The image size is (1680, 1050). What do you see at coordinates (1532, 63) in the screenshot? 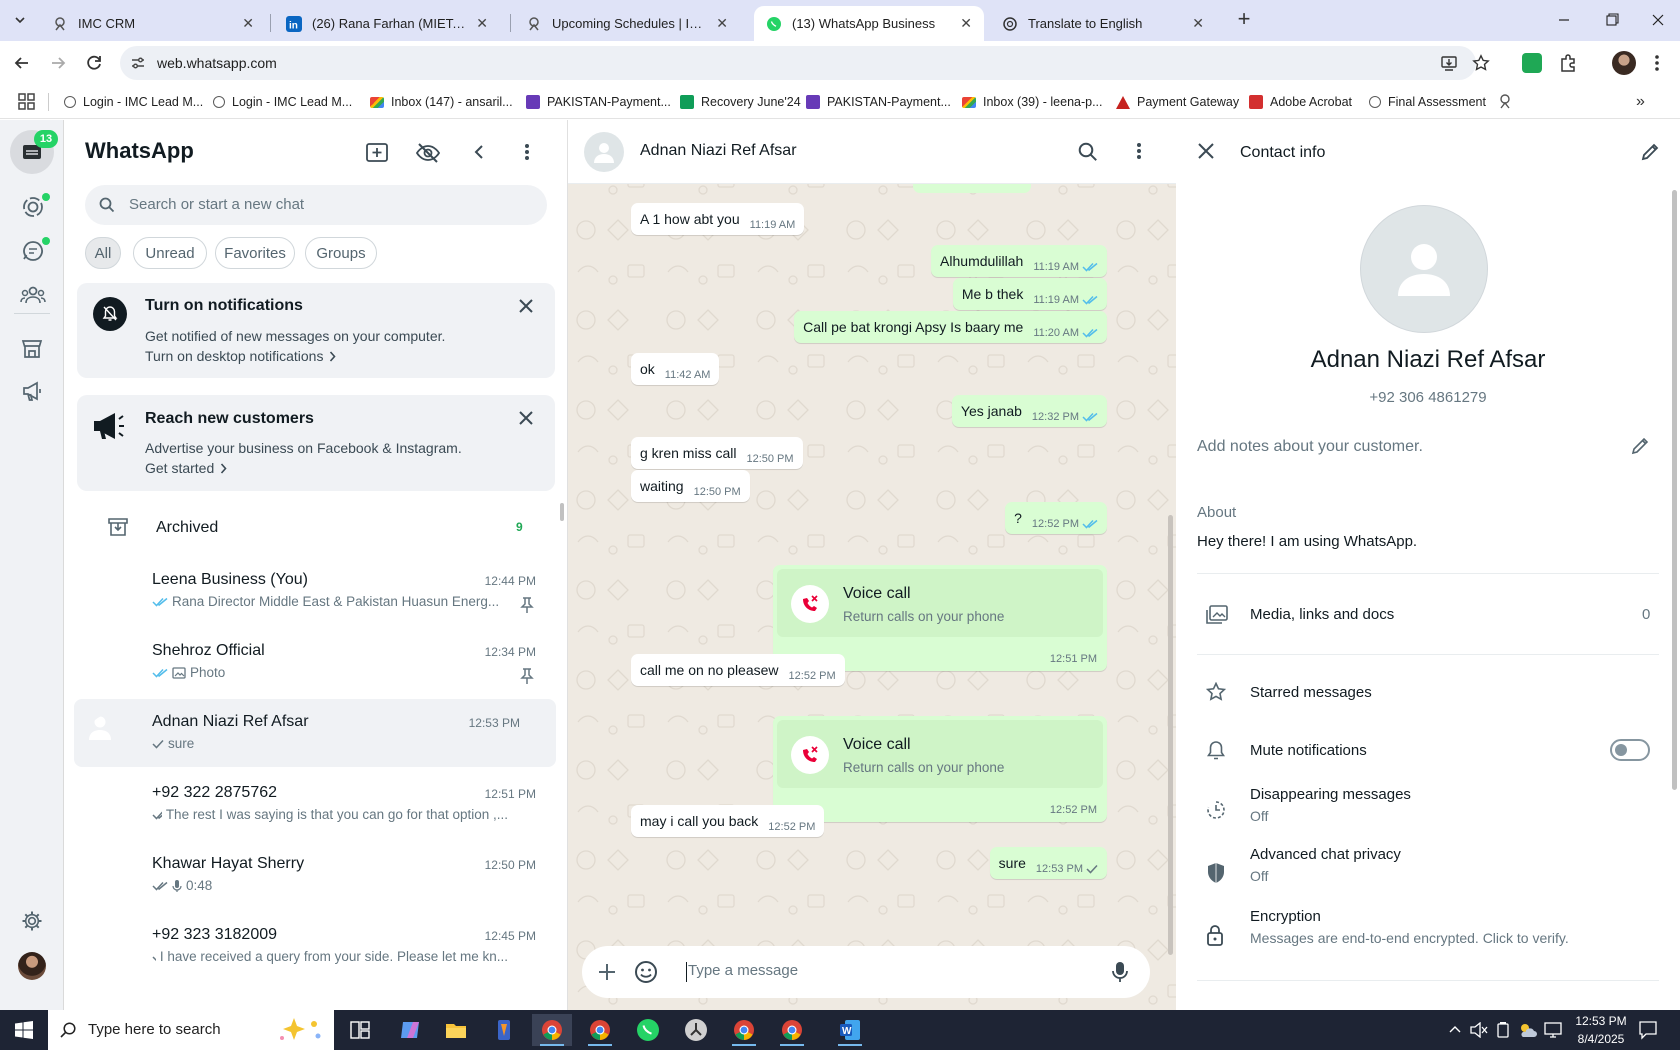
I see `extension-green-icon` at bounding box center [1532, 63].